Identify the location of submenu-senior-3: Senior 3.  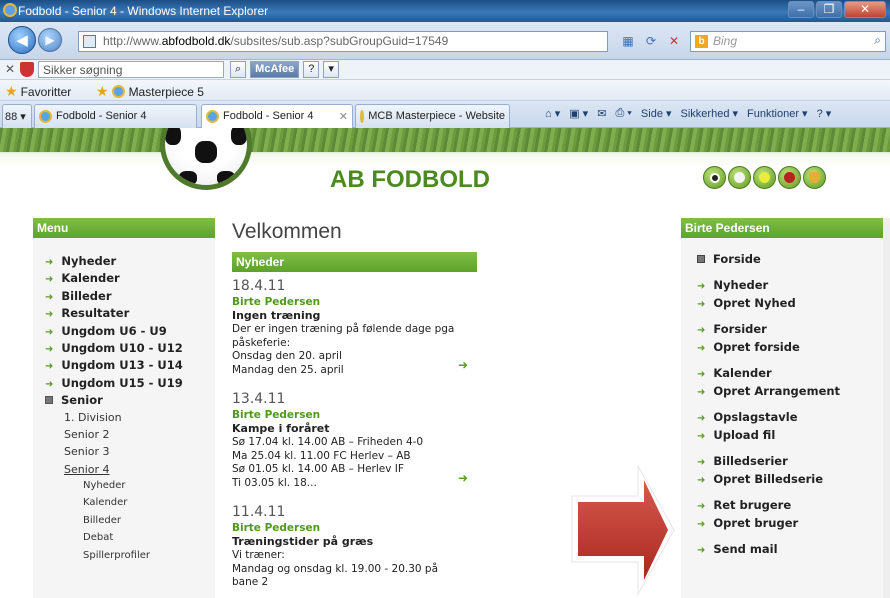
(124, 453).